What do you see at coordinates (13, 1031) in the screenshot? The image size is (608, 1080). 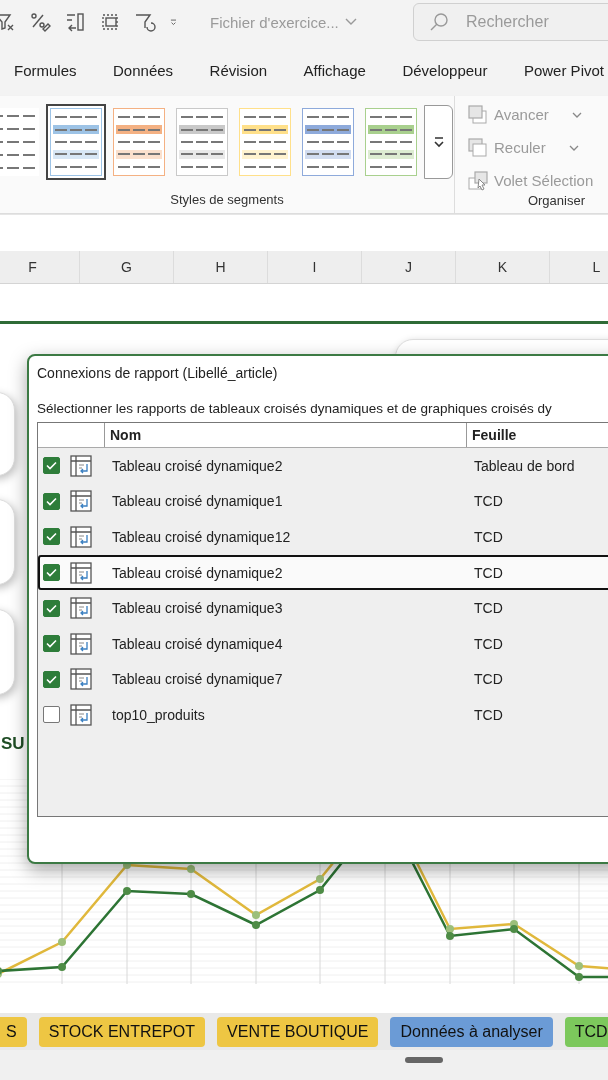 I see `sheet-tab: S` at bounding box center [13, 1031].